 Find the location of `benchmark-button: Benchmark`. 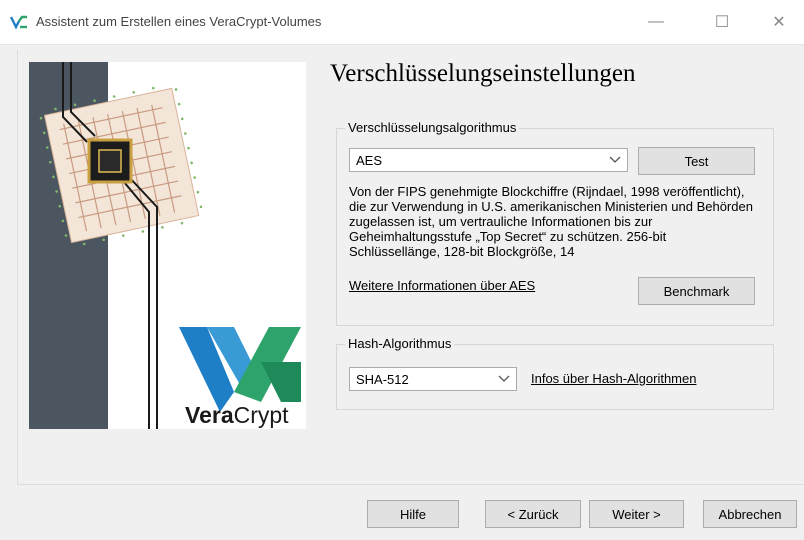

benchmark-button: Benchmark is located at coordinates (696, 291).